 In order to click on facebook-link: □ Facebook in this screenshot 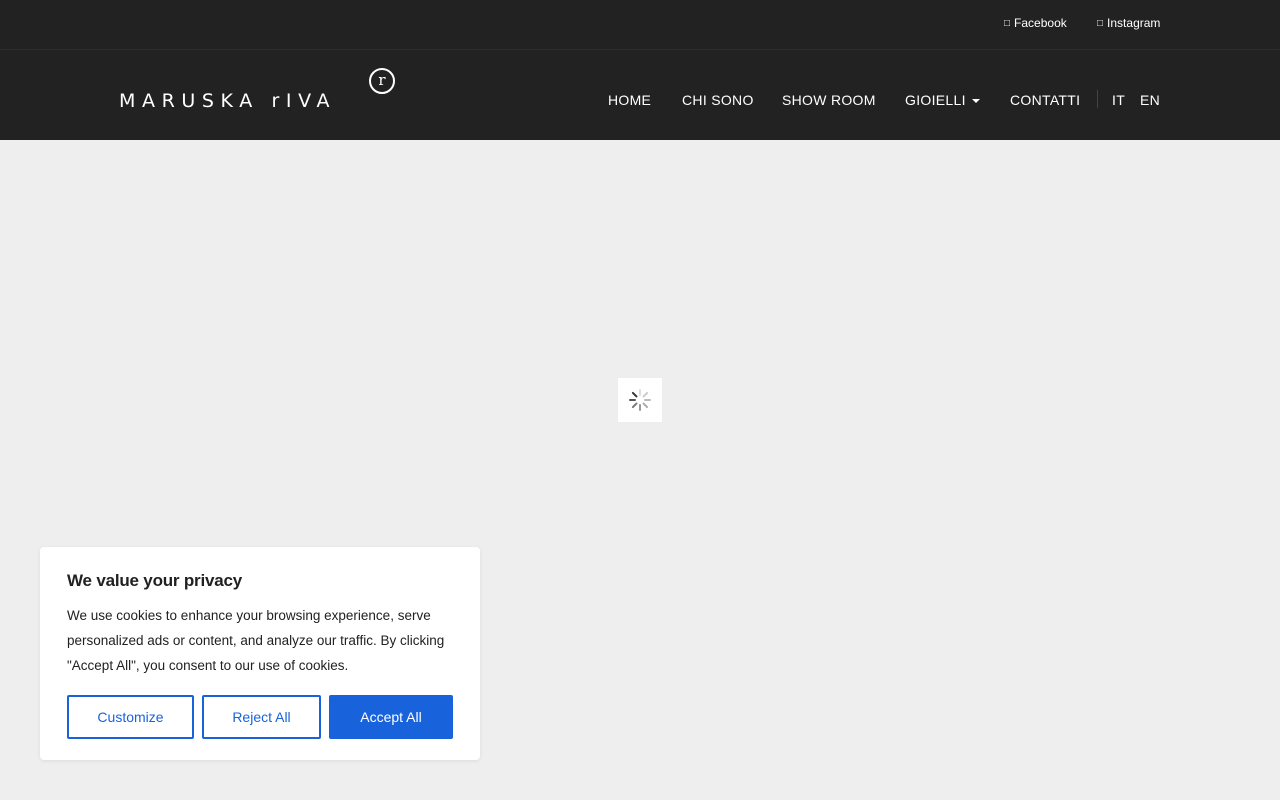, I will do `click(1035, 23)`.